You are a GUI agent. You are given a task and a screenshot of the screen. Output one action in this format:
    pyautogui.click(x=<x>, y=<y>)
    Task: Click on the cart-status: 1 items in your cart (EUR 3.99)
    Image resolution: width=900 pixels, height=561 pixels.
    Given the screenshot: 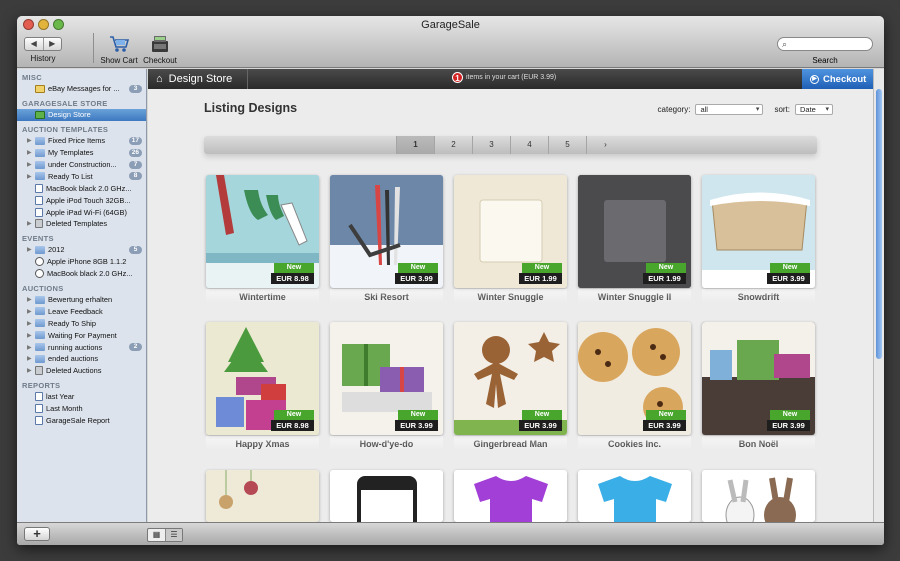 What is the action you would take?
    pyautogui.click(x=504, y=77)
    